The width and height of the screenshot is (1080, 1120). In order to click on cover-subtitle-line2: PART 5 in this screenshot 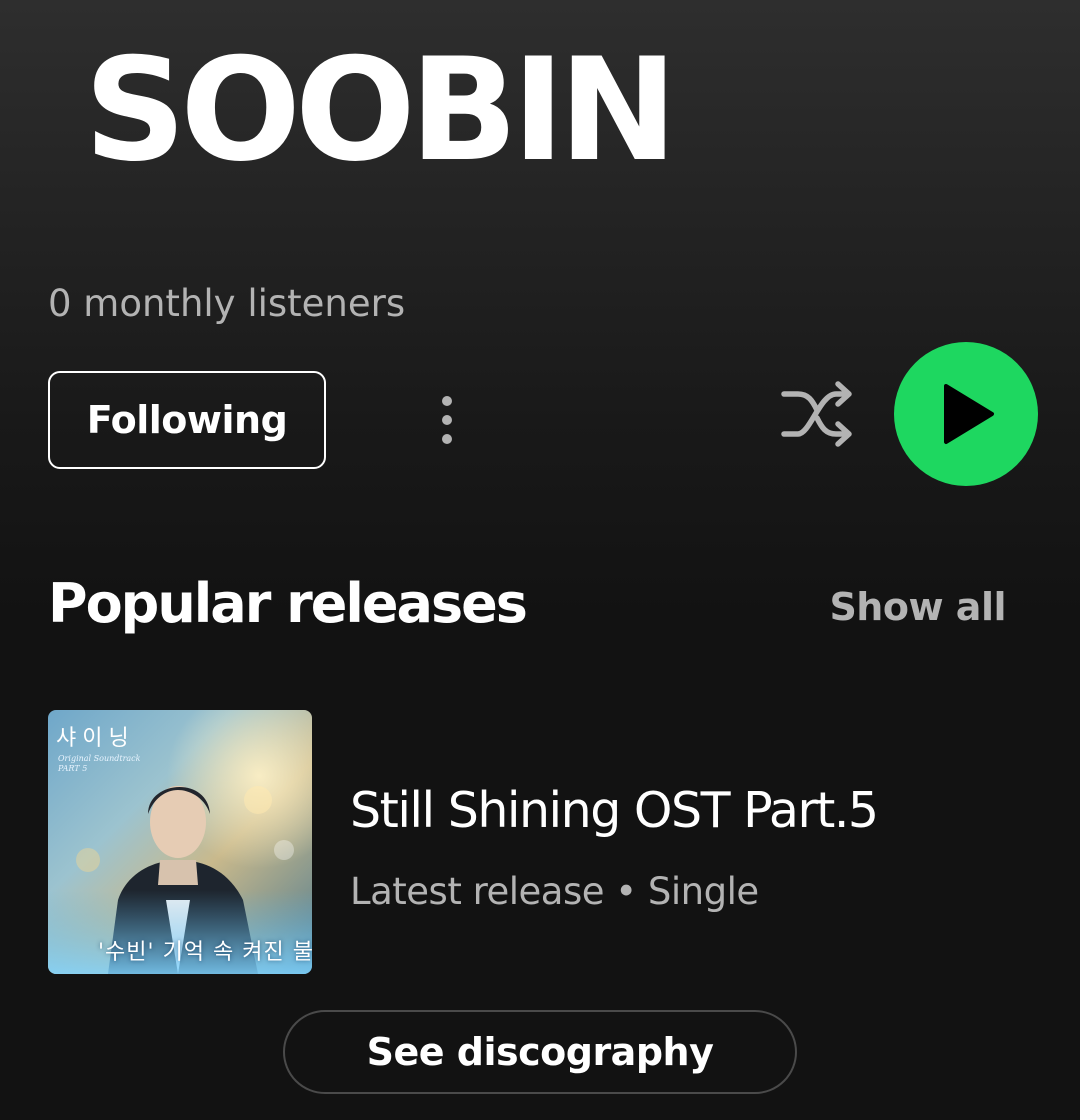, I will do `click(73, 768)`.